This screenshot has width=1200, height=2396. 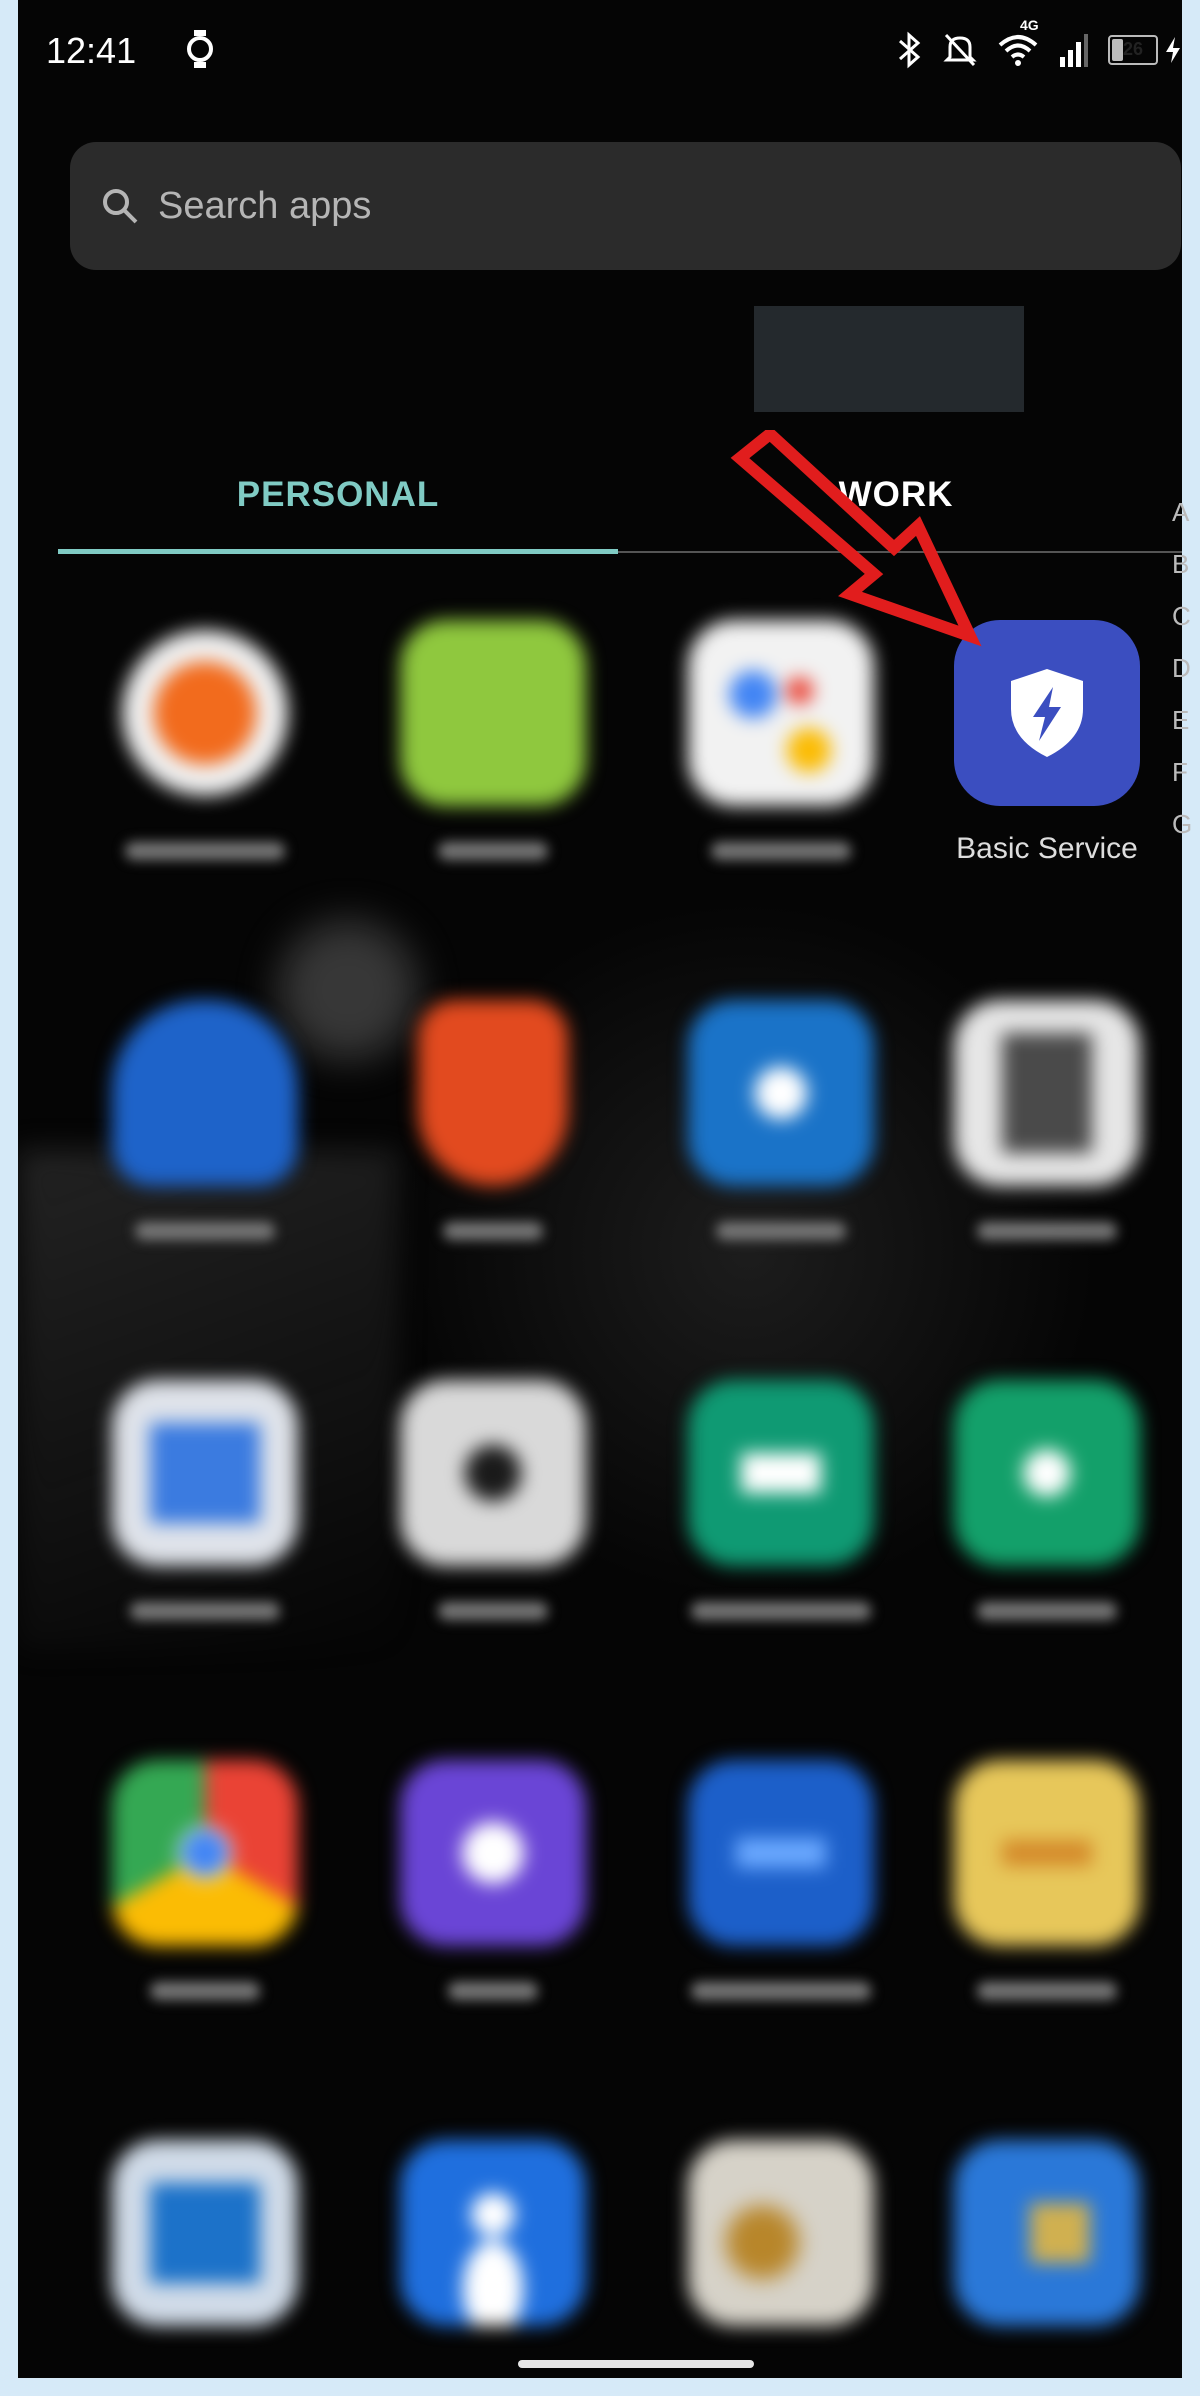 I want to click on wifi-icon, so click(x=1018, y=50).